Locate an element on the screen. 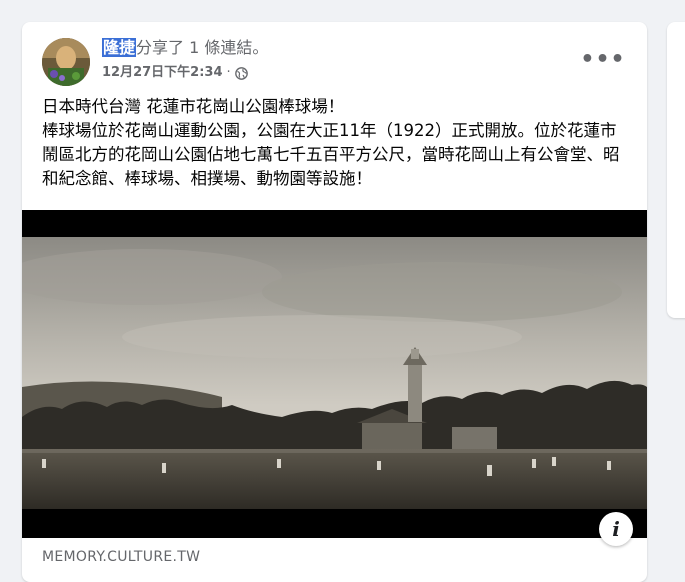 This screenshot has width=685, height=582. author-line: 隆捷分享了 1 條連結。 is located at coordinates (185, 48).